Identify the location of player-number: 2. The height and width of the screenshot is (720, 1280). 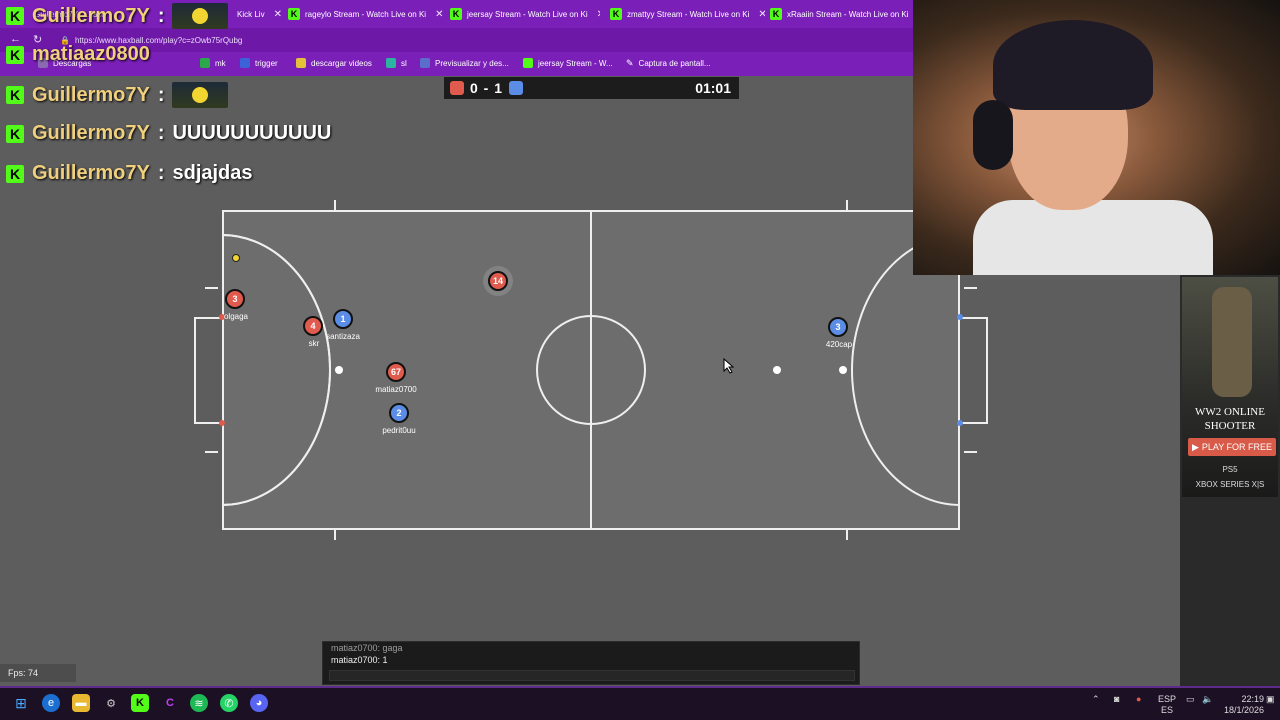
(399, 413).